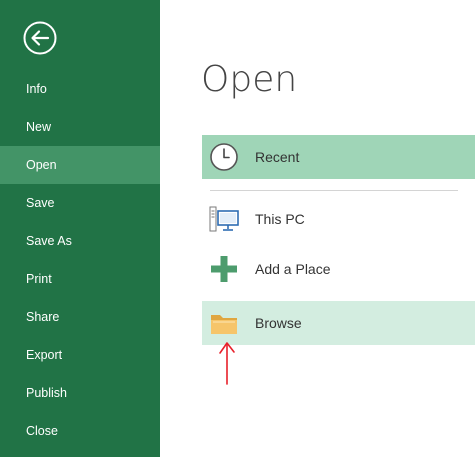 This screenshot has height=457, width=475. I want to click on nav-open: Open, so click(80, 165).